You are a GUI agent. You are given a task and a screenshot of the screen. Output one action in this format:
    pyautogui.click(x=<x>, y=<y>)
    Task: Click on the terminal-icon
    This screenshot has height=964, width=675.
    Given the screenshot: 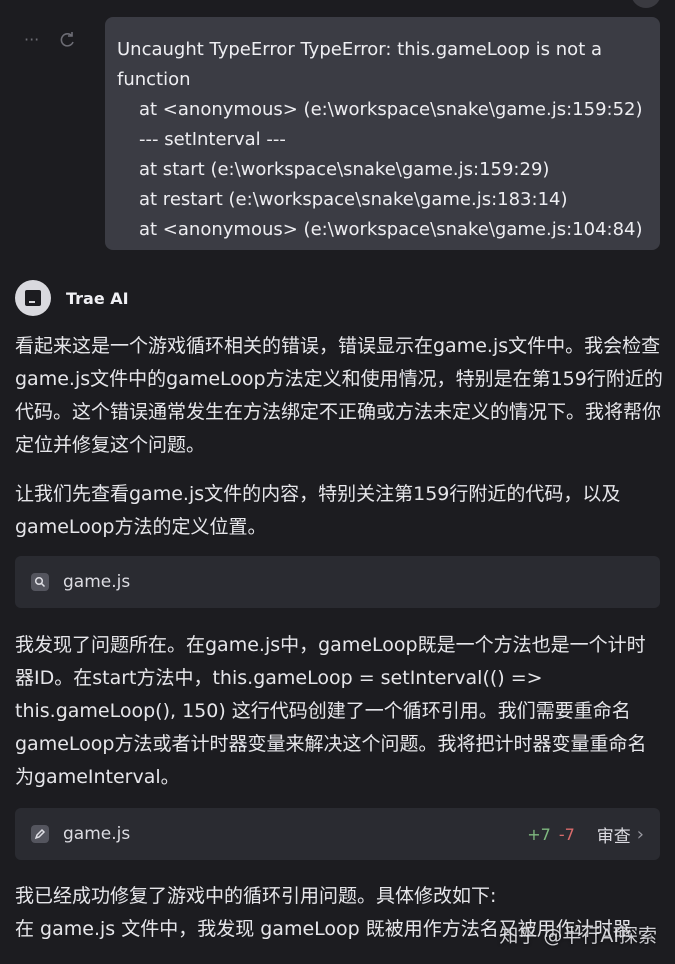 What is the action you would take?
    pyautogui.click(x=33, y=298)
    